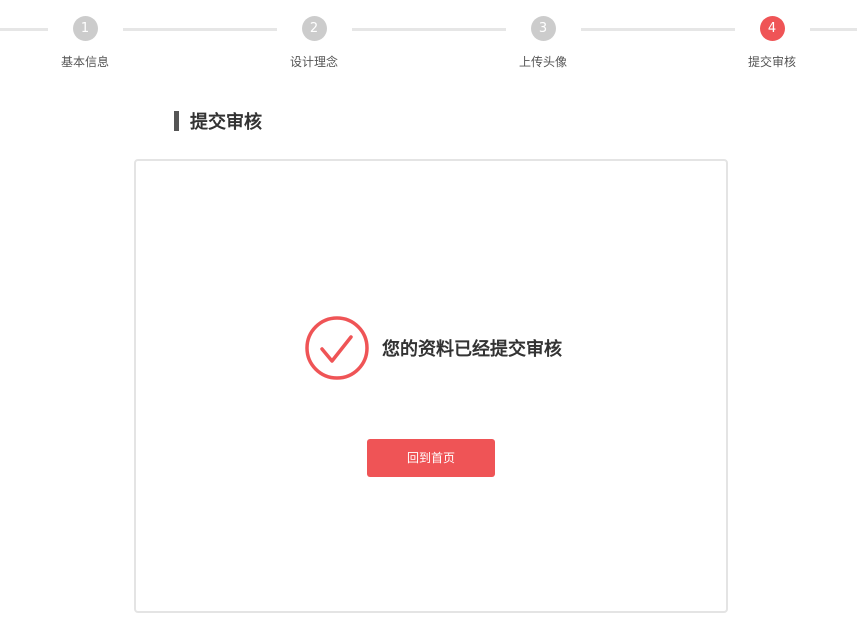 This screenshot has width=857, height=620. What do you see at coordinates (772, 43) in the screenshot?
I see `step-submit-review: 4 提交审核` at bounding box center [772, 43].